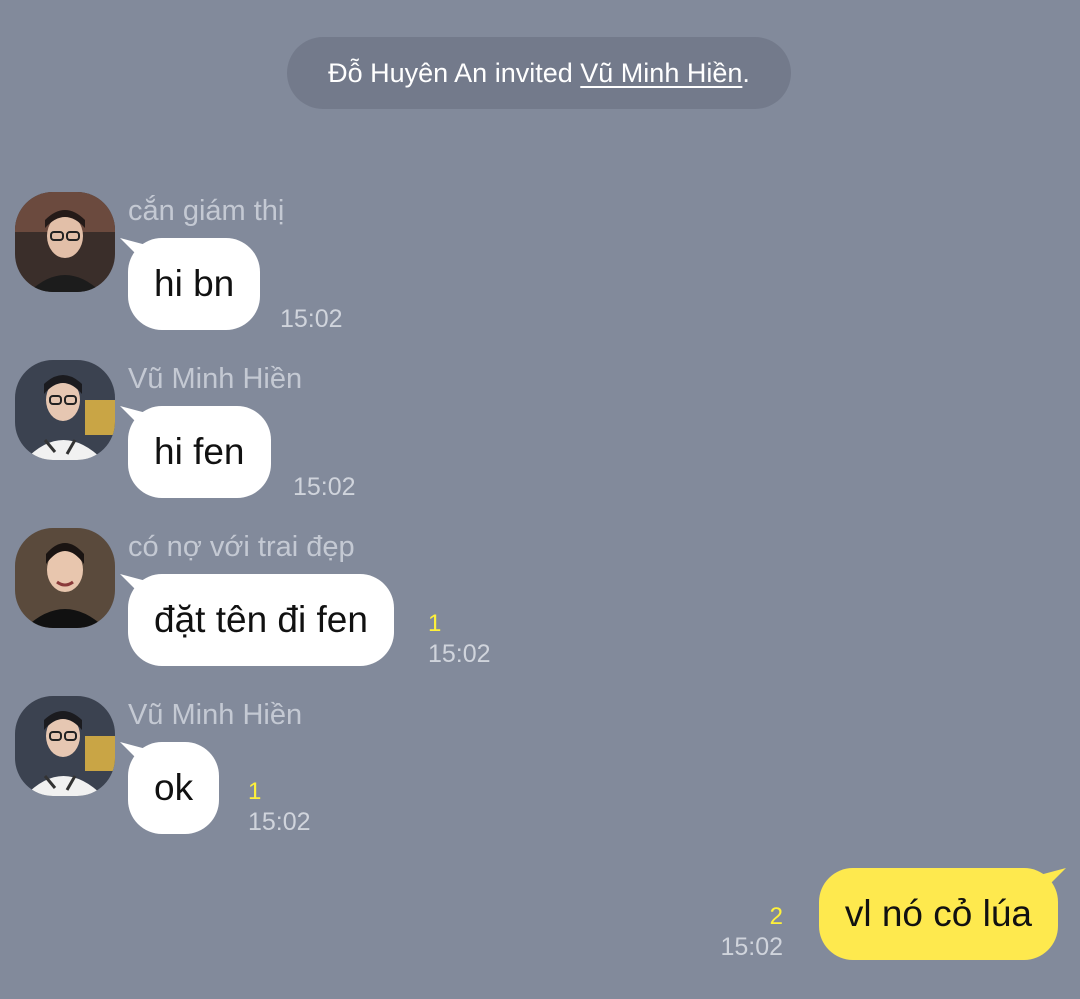 This screenshot has width=1080, height=999. I want to click on my-message-meta: 2 15:02, so click(751, 932).